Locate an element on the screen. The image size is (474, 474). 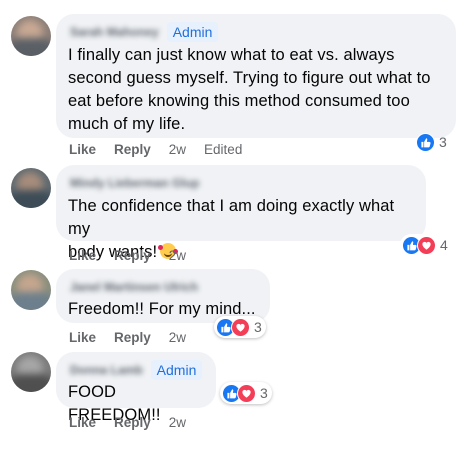
reaction-count: 4 is located at coordinates (444, 245).